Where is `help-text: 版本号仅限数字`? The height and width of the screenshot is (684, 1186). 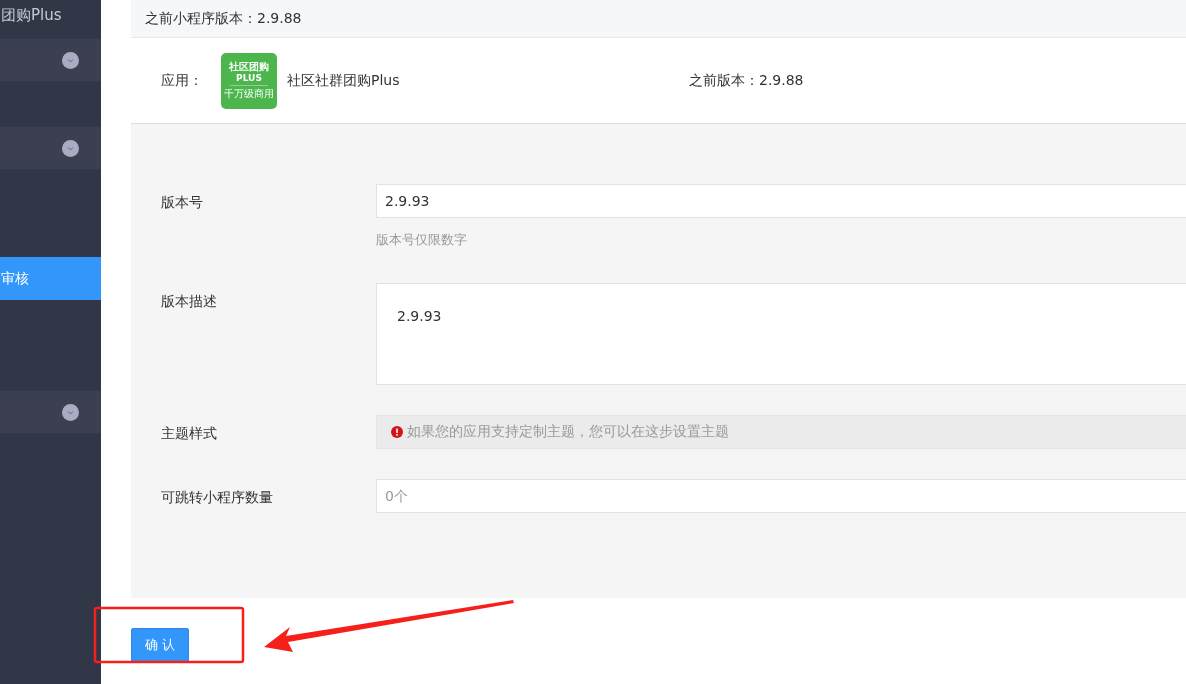 help-text: 版本号仅限数字 is located at coordinates (422, 240).